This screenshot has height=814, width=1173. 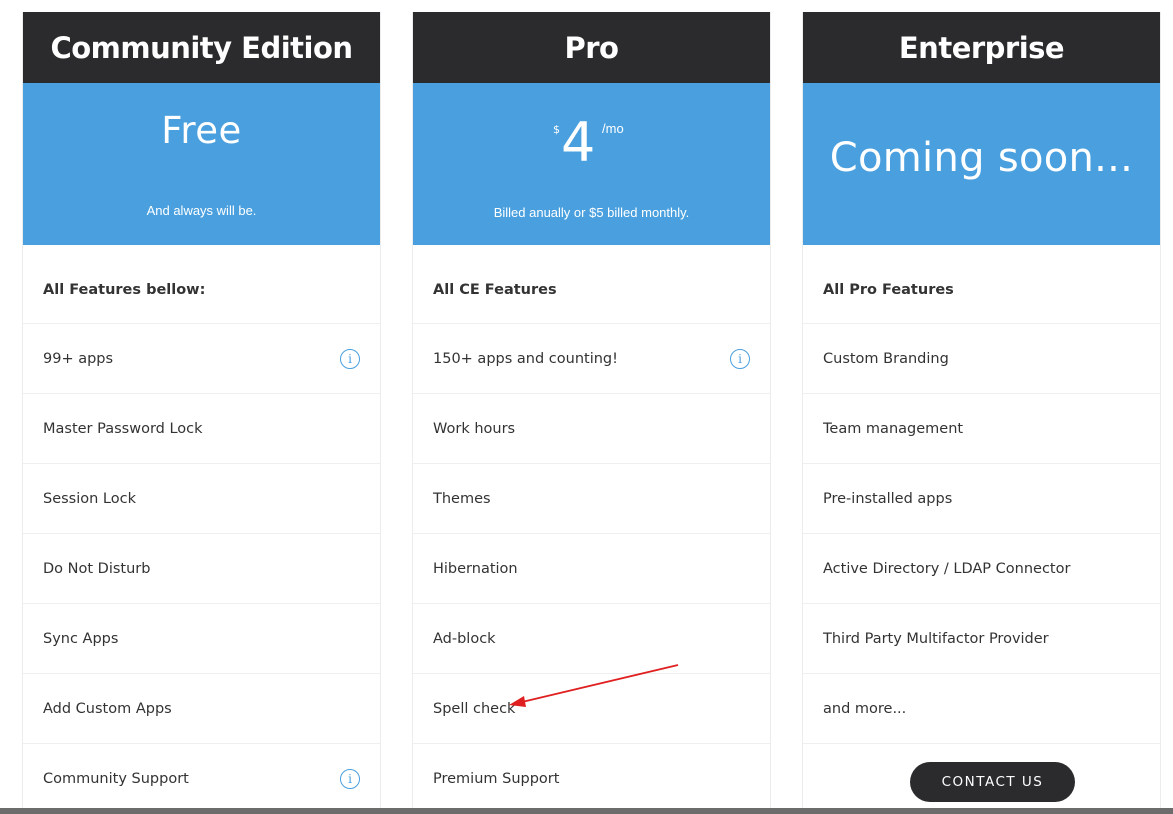 I want to click on feature-label: Master Password Lock, so click(x=123, y=428).